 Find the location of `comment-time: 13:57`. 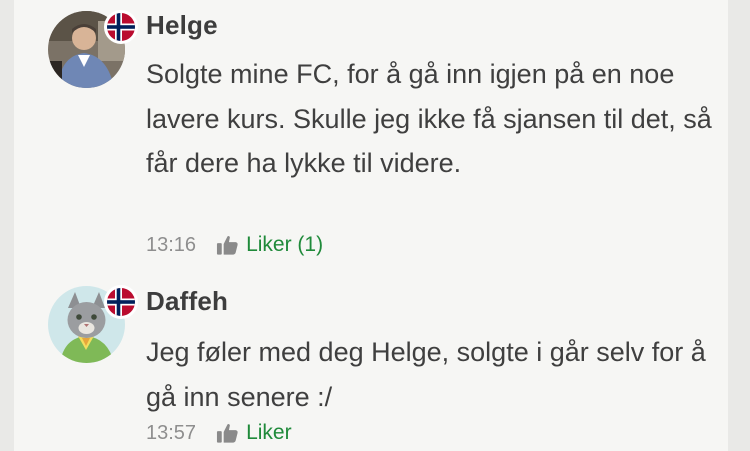

comment-time: 13:57 is located at coordinates (171, 432).